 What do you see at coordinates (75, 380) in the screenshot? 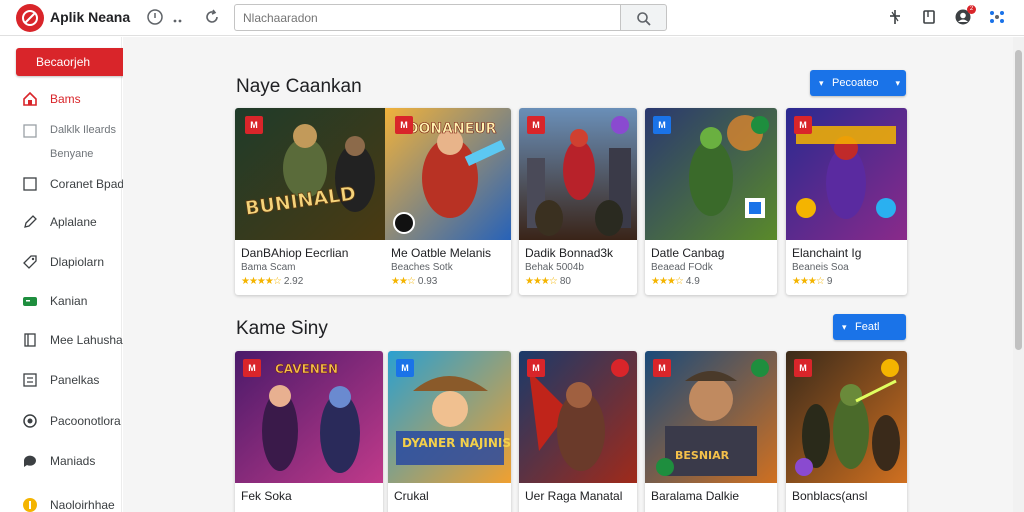
I see `sidebar-item-label: Panelkas` at bounding box center [75, 380].